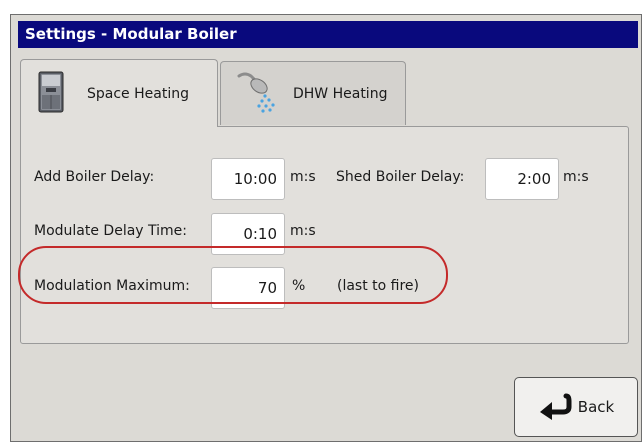  Describe the element at coordinates (400, 177) in the screenshot. I see `shed-boiler-delay-label: Shed Boiler Delay:` at that location.